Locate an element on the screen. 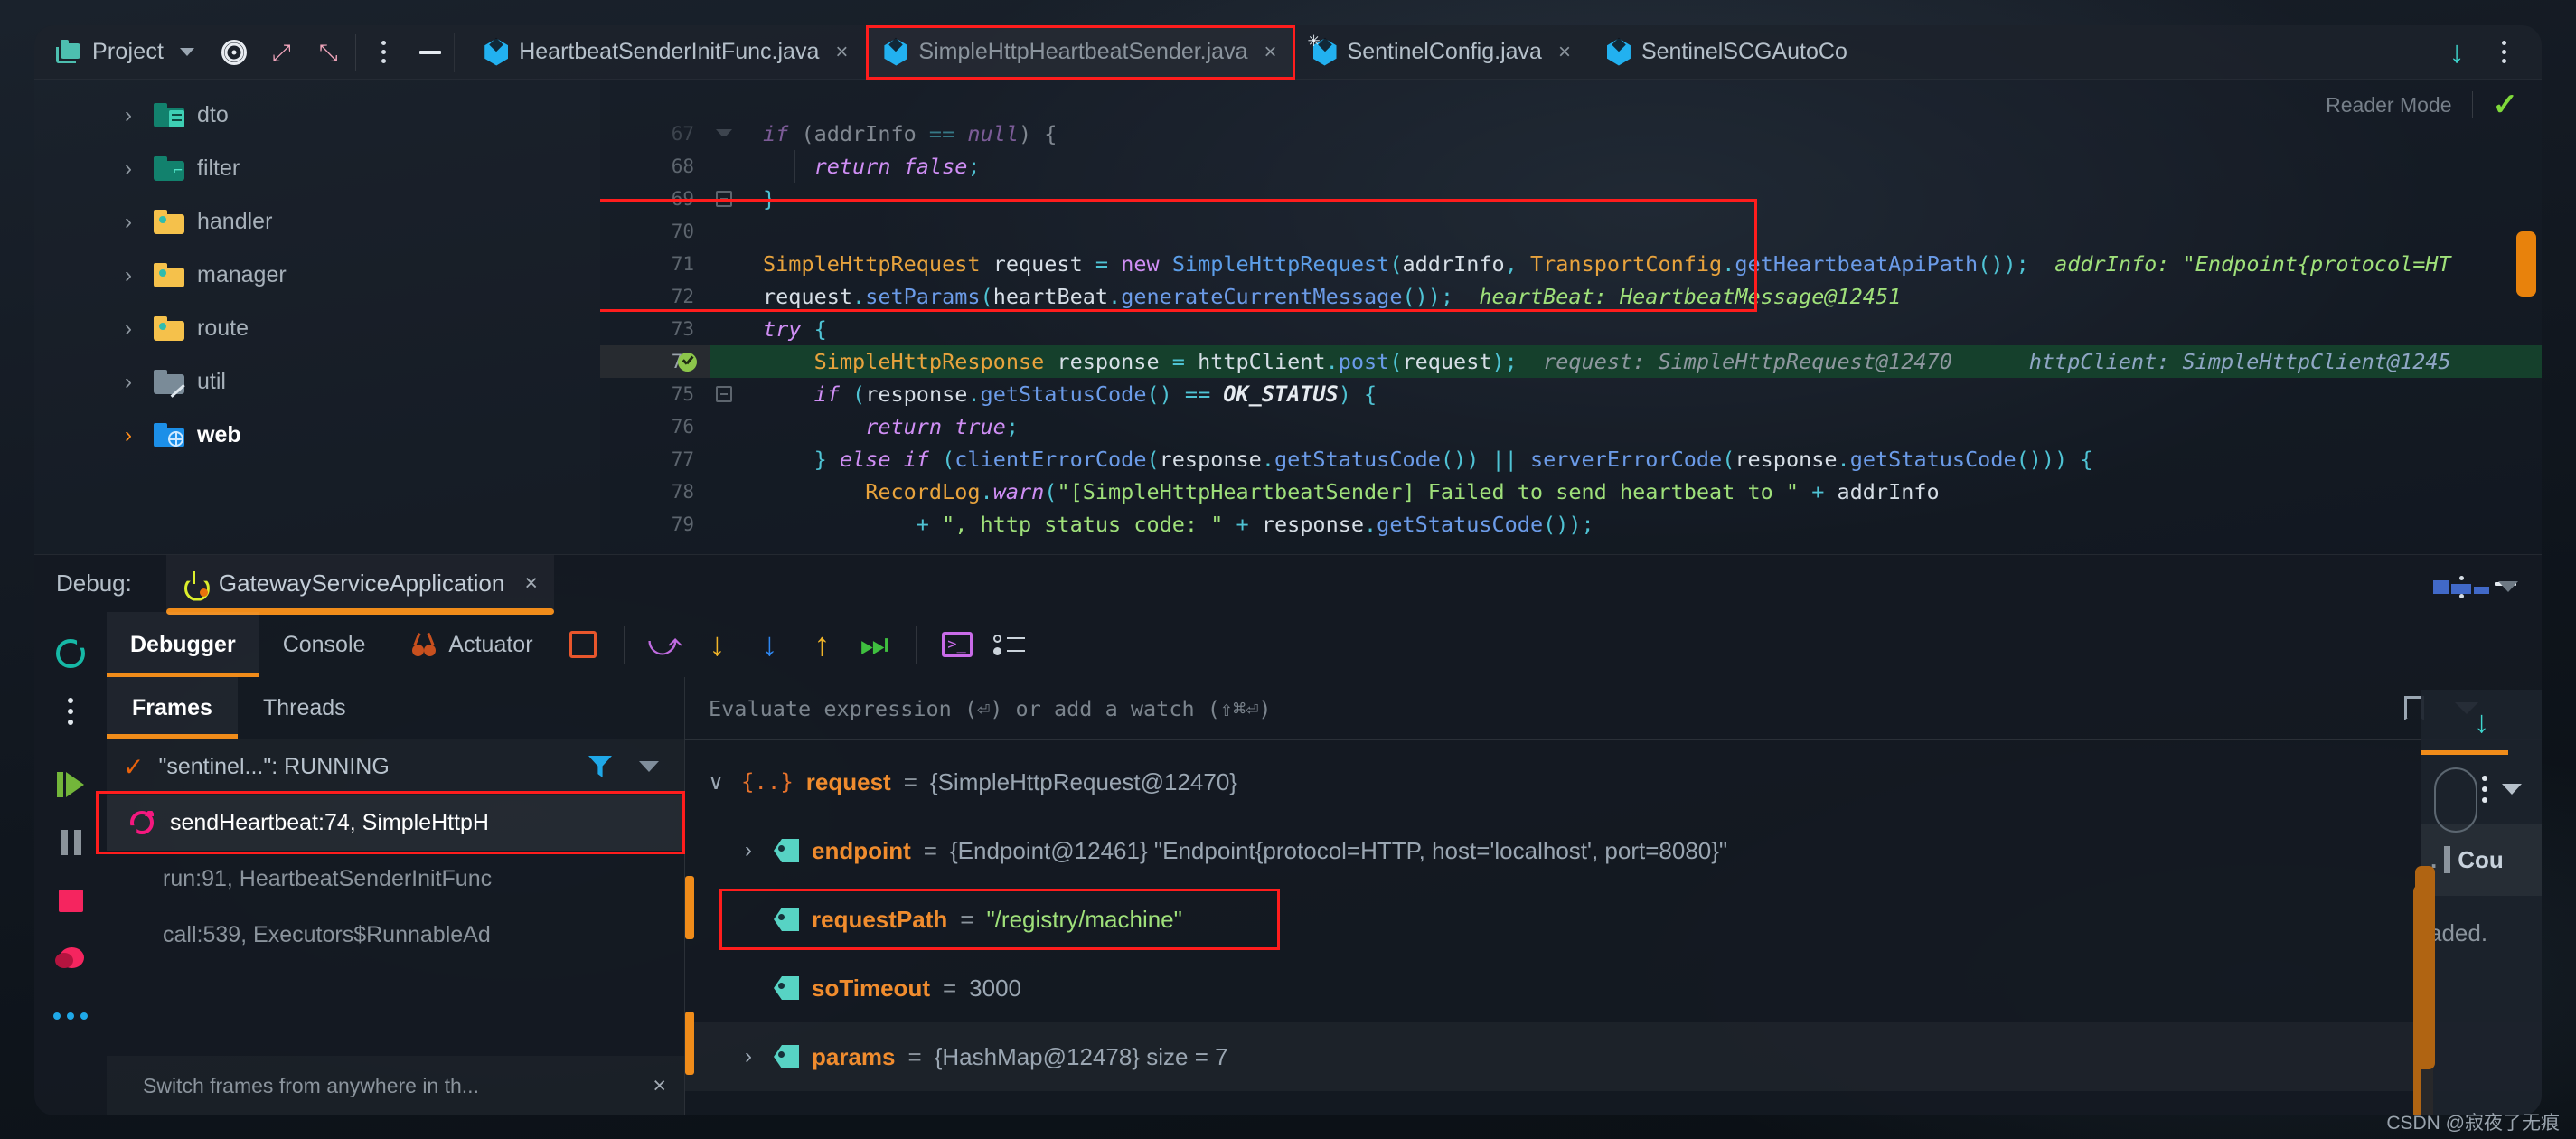 This screenshot has height=1139, width=2576. force-step-into-button: ↓ is located at coordinates (770, 644).